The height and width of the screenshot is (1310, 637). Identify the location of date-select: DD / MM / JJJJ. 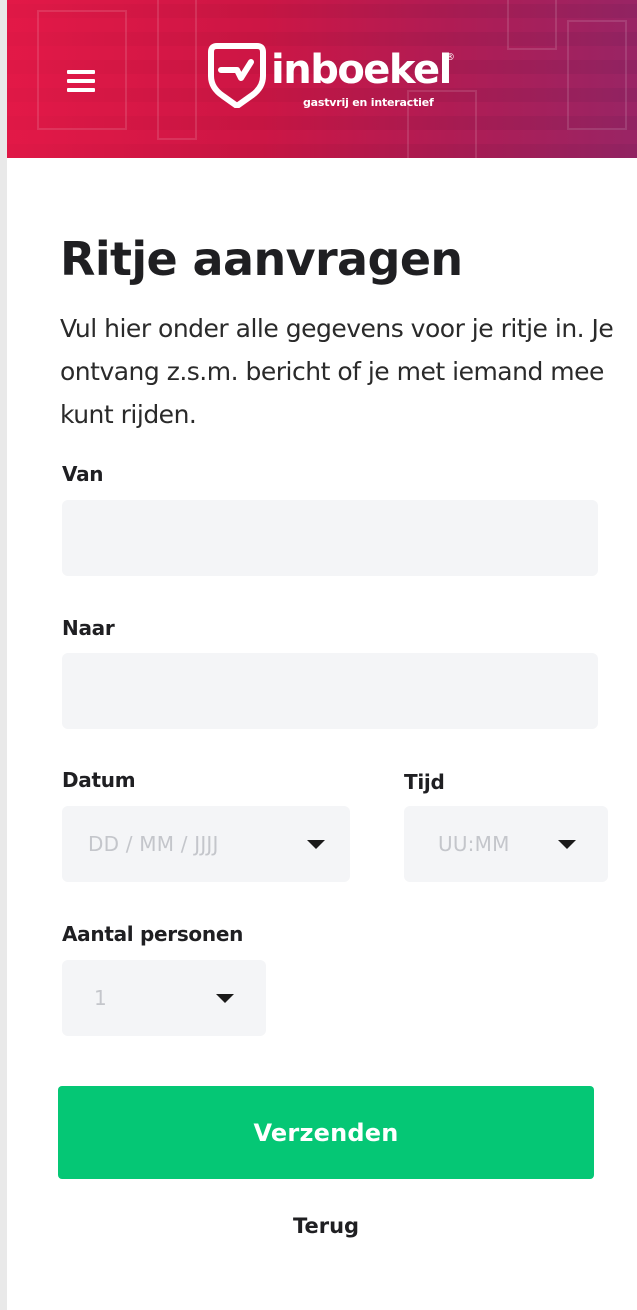
(206, 844).